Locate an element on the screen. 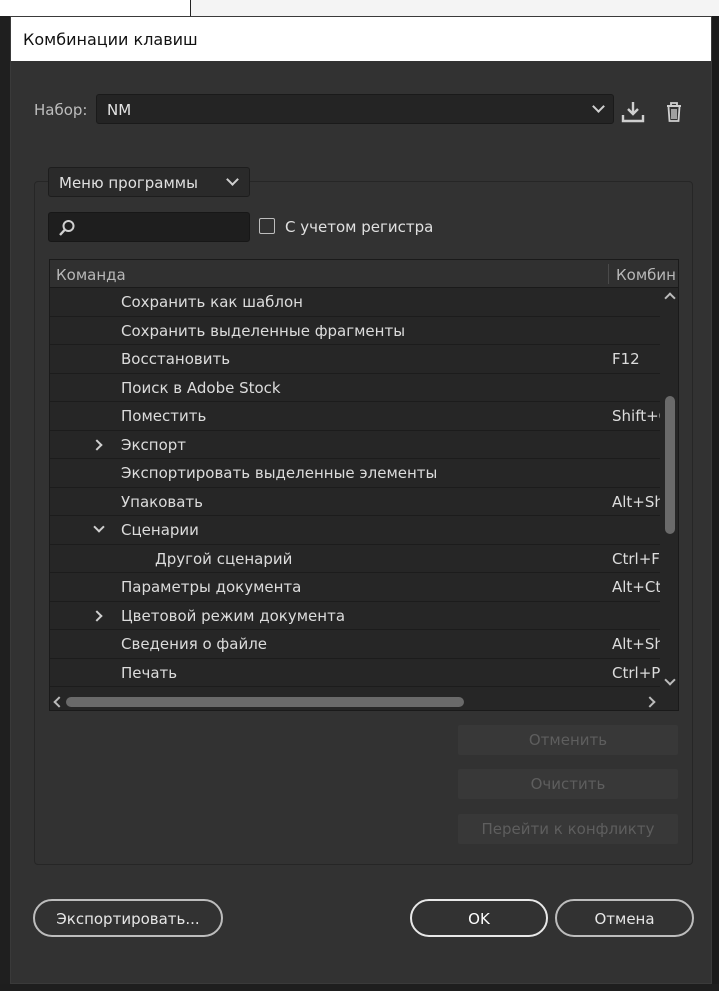  table-row: Цветовой режим документа is located at coordinates (355, 616).